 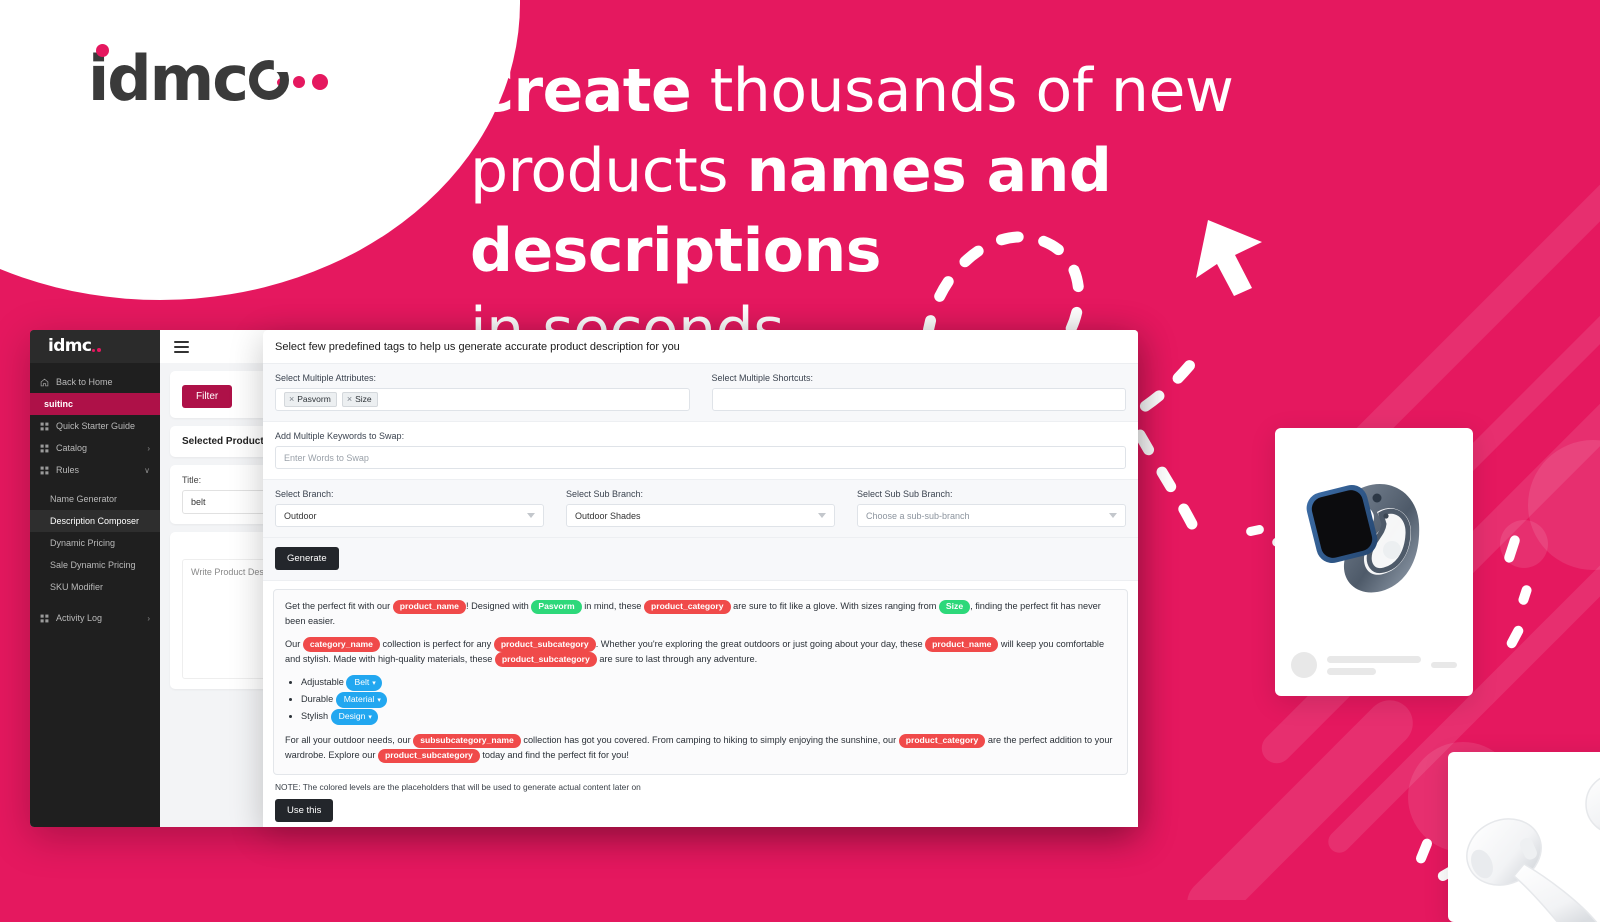 What do you see at coordinates (364, 682) in the screenshot?
I see `placeholder-tag-dropdown: Belt ▾` at bounding box center [364, 682].